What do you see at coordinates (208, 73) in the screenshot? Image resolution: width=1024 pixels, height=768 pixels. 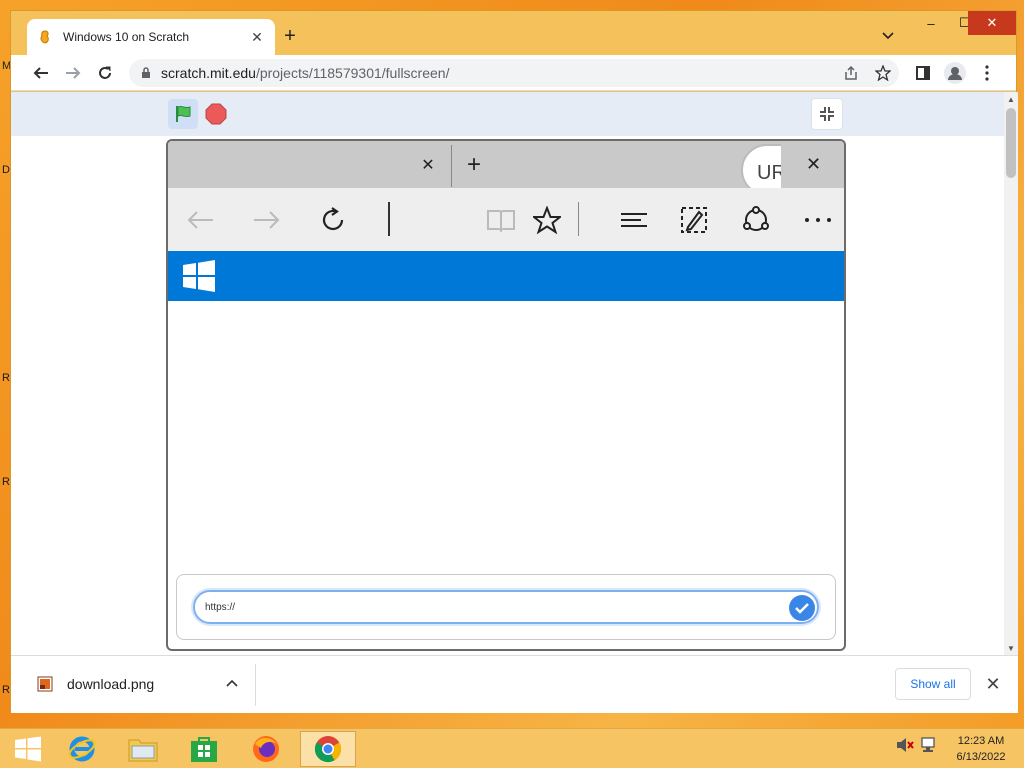 I see `url-host: scratch.mit.edu` at bounding box center [208, 73].